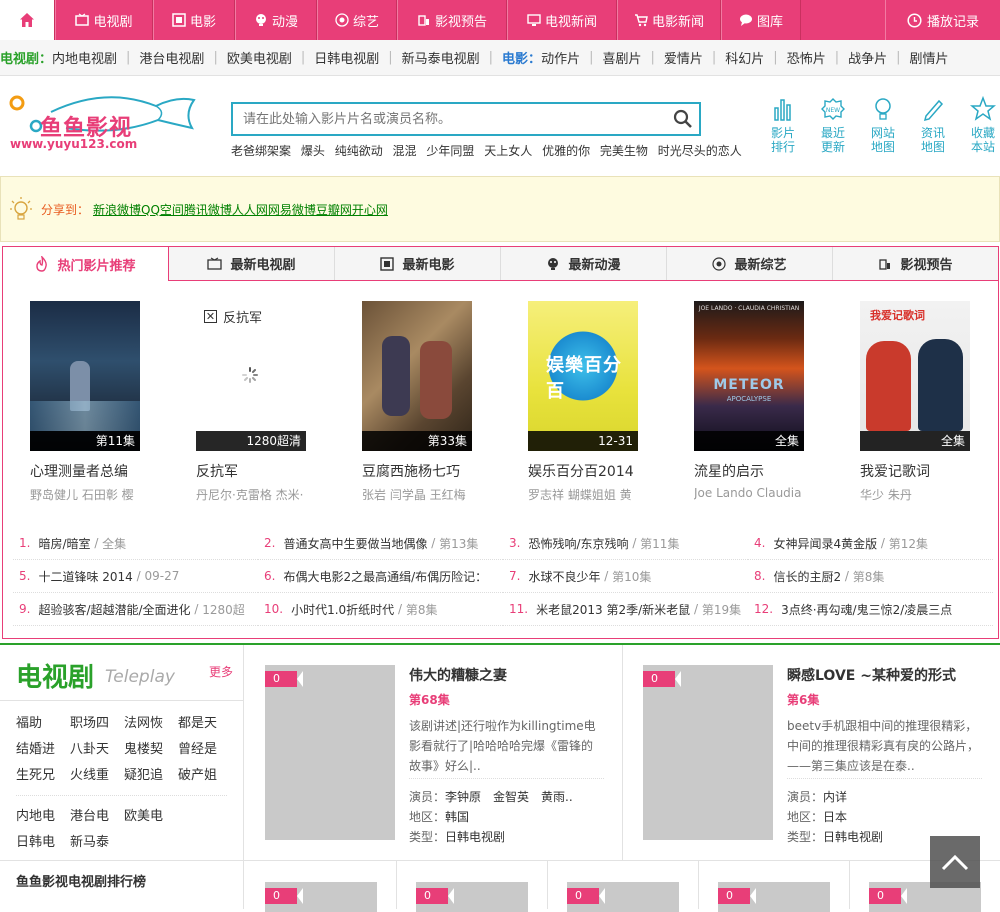 The height and width of the screenshot is (912, 1000). Describe the element at coordinates (151, 817) in the screenshot. I see `region-link: 欧美电` at that location.